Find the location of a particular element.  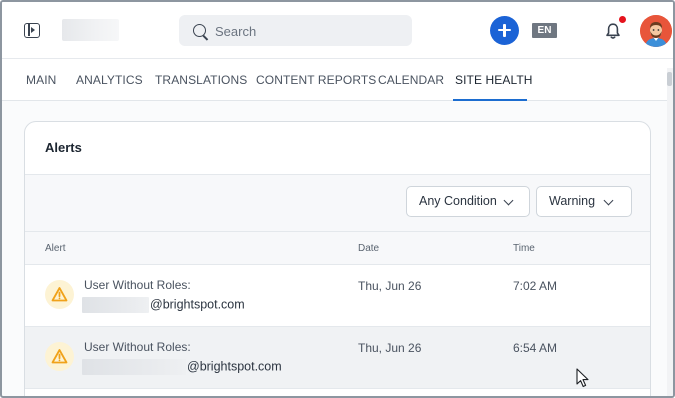

condition-dropdown: Any Condition is located at coordinates (468, 201).